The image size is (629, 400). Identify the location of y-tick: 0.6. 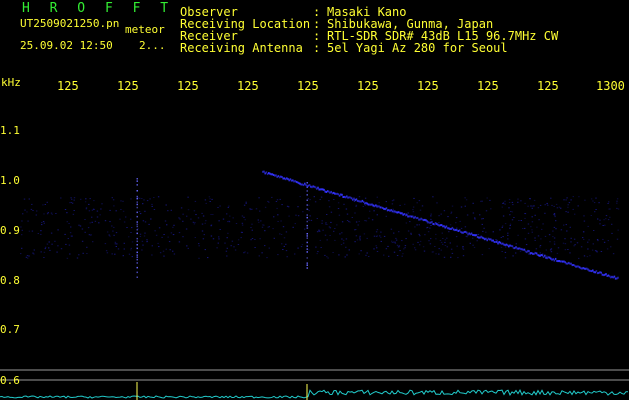
(10, 380).